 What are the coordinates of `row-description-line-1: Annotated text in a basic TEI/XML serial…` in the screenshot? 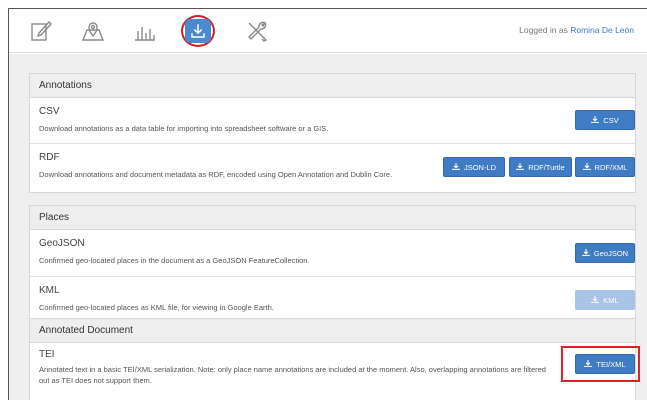 It's located at (292, 369).